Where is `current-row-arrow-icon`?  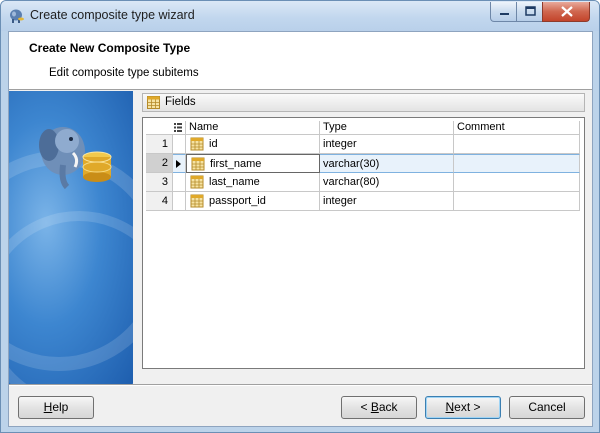
current-row-arrow-icon is located at coordinates (178, 164).